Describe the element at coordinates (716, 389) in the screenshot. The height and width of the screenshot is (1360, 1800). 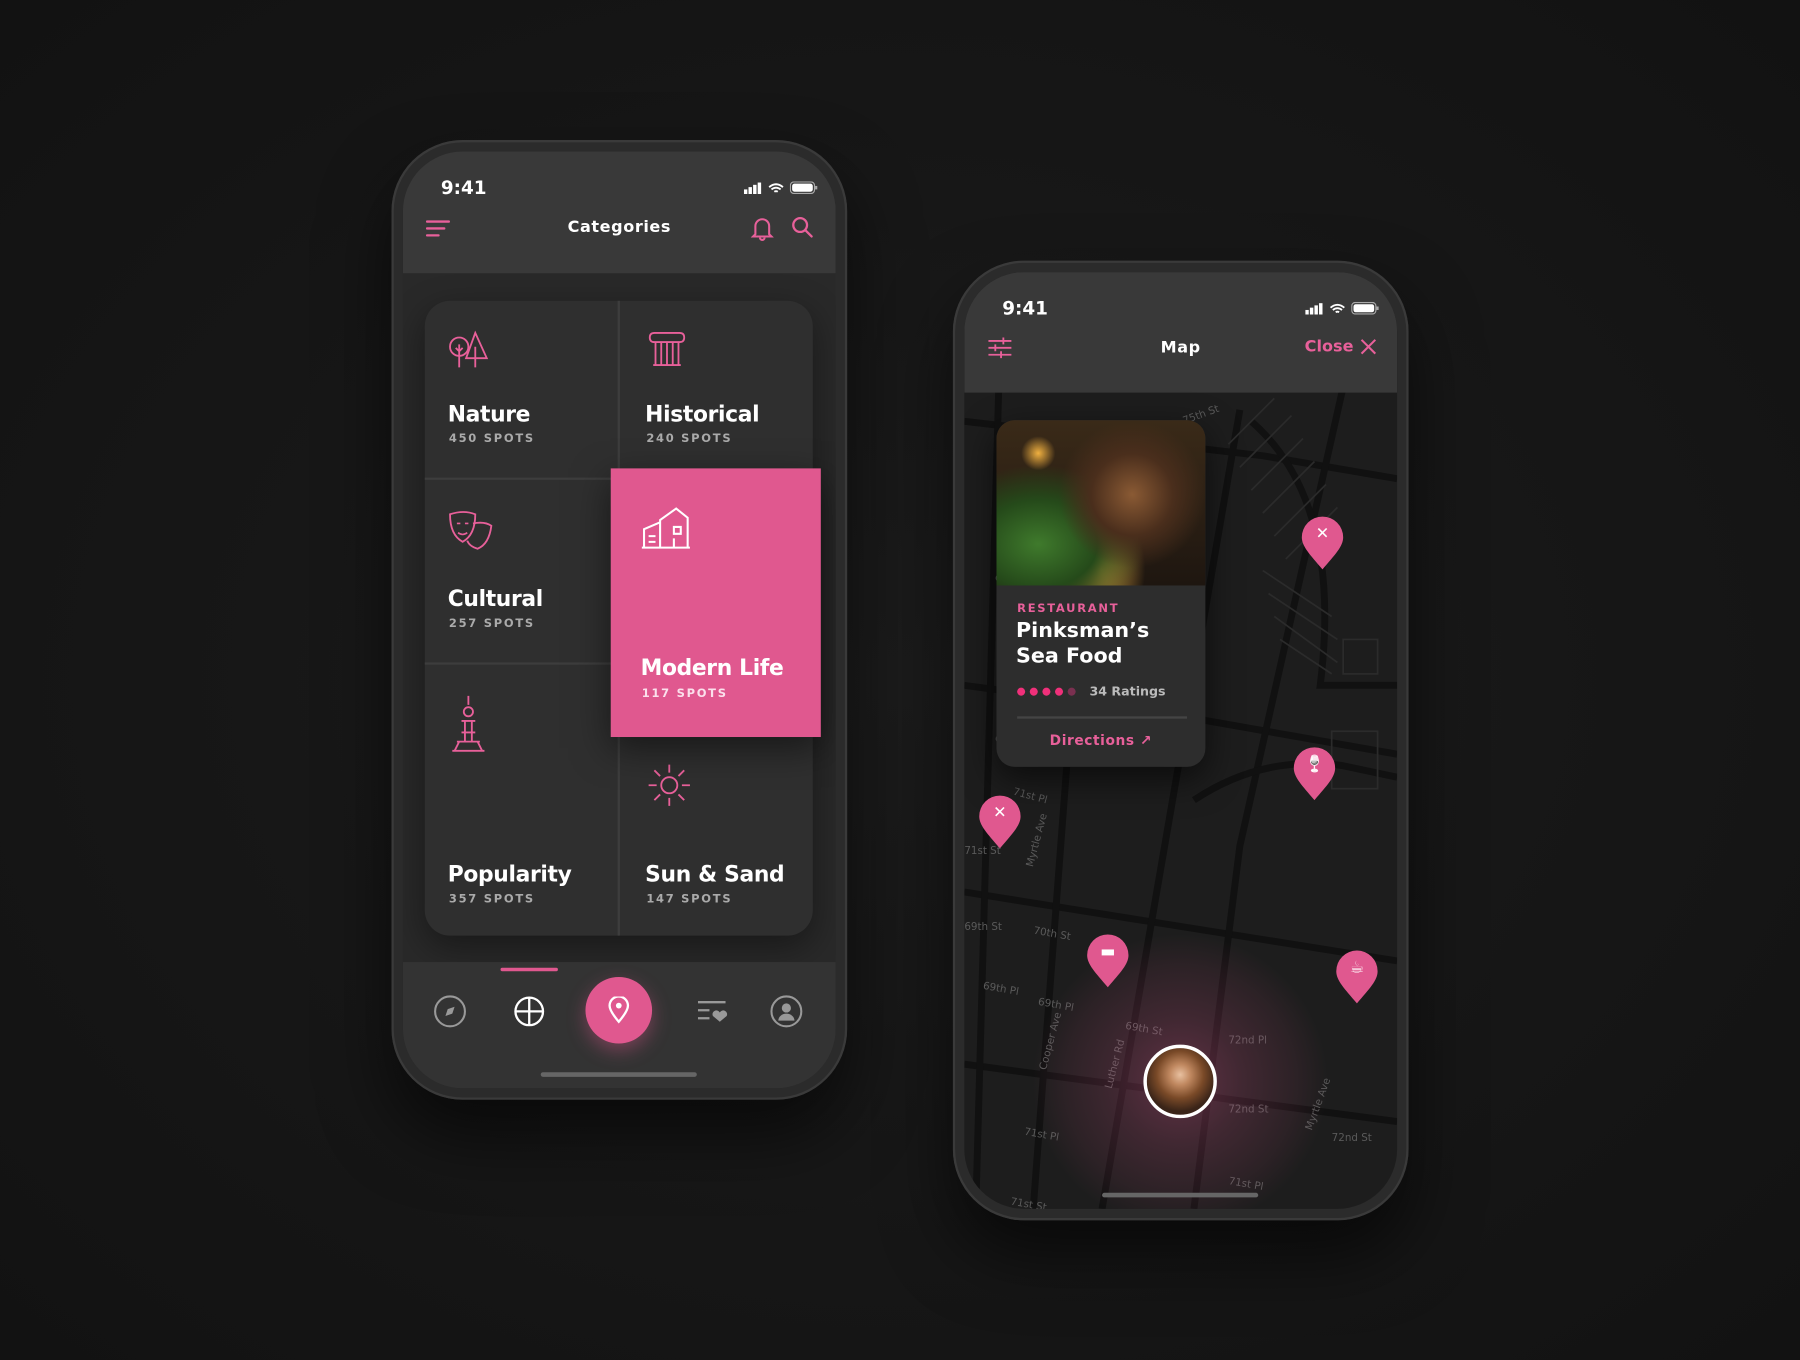
I see `category-historical: Historical 240 SPOTS` at that location.